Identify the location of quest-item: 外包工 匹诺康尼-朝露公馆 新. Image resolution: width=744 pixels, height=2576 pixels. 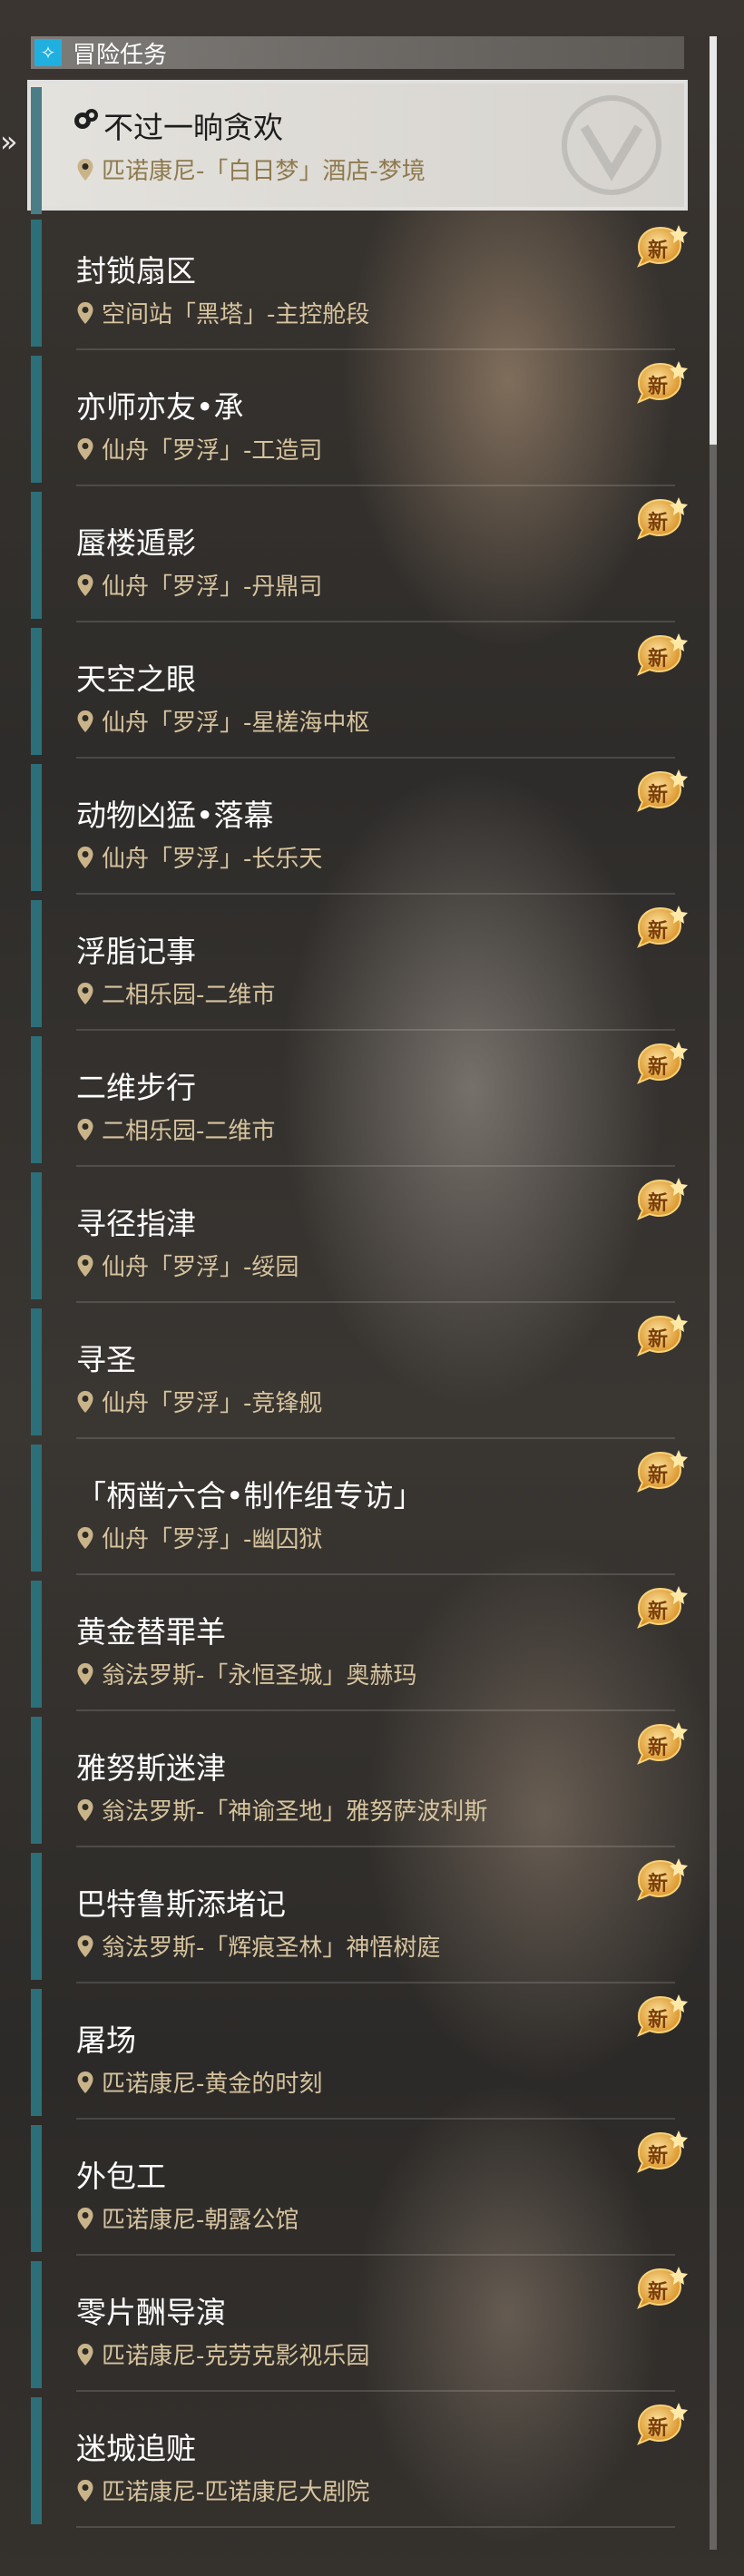
(359, 2189).